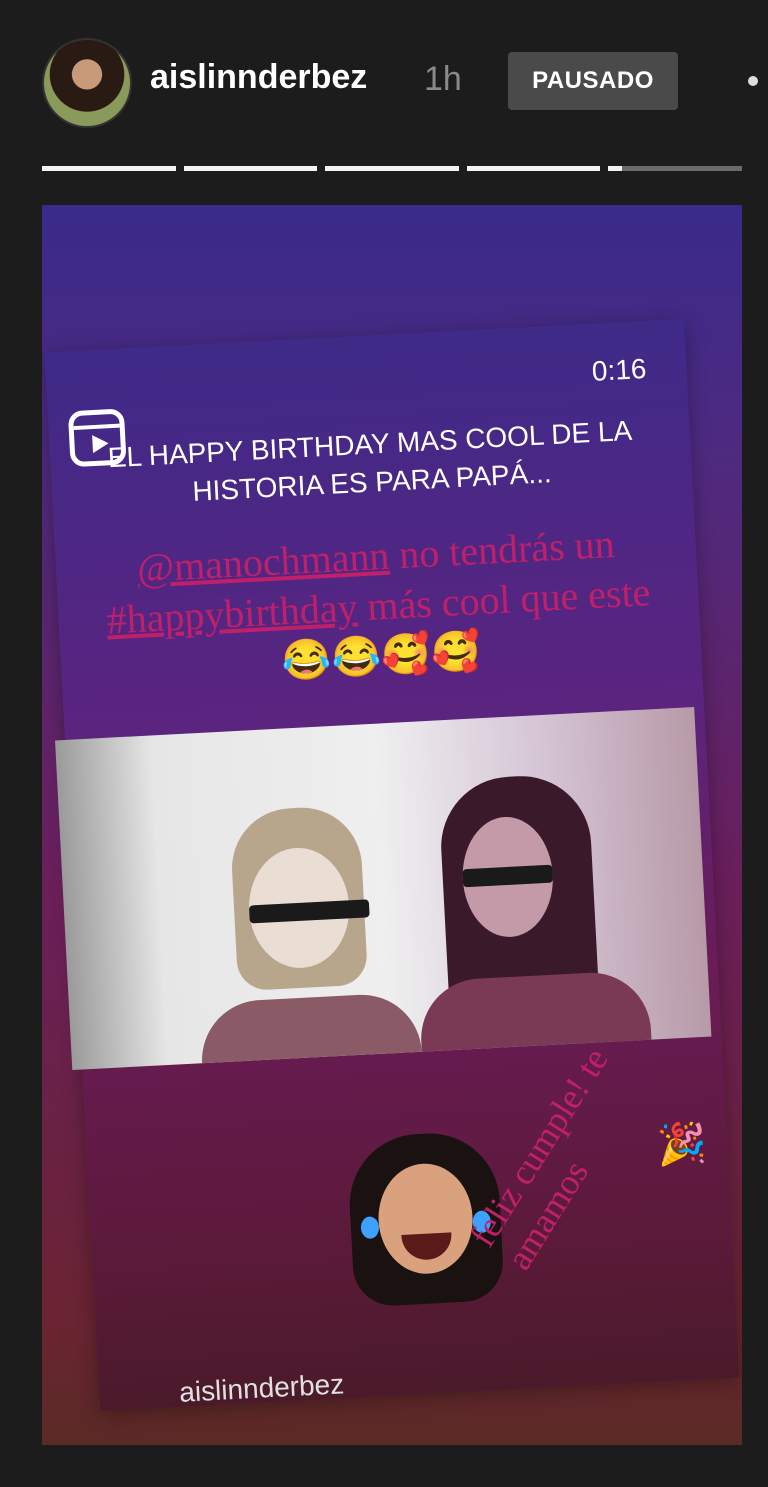 The height and width of the screenshot is (1487, 768). Describe the element at coordinates (231, 613) in the screenshot. I see `hashtag-link: #happybirthday` at that location.